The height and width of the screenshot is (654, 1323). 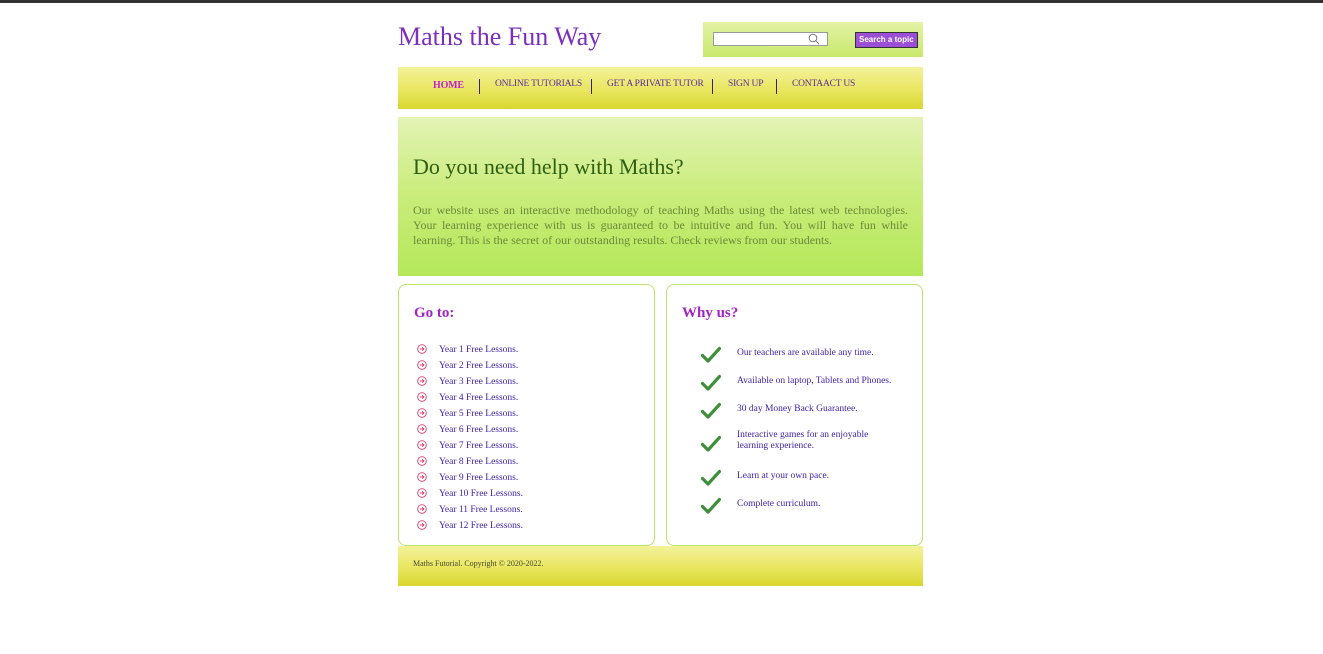 I want to click on why-us-title: Why us?, so click(x=710, y=313).